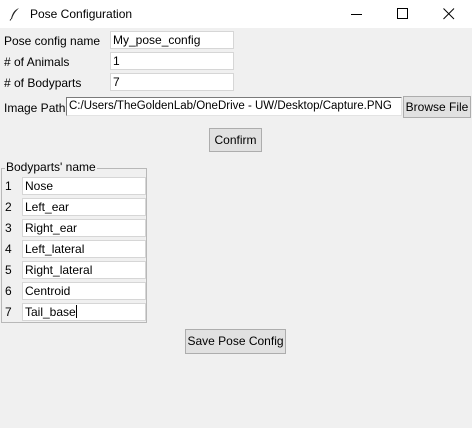 The width and height of the screenshot is (472, 428). What do you see at coordinates (51, 167) in the screenshot?
I see `bodyparts-group-title: Bodyparts' name` at bounding box center [51, 167].